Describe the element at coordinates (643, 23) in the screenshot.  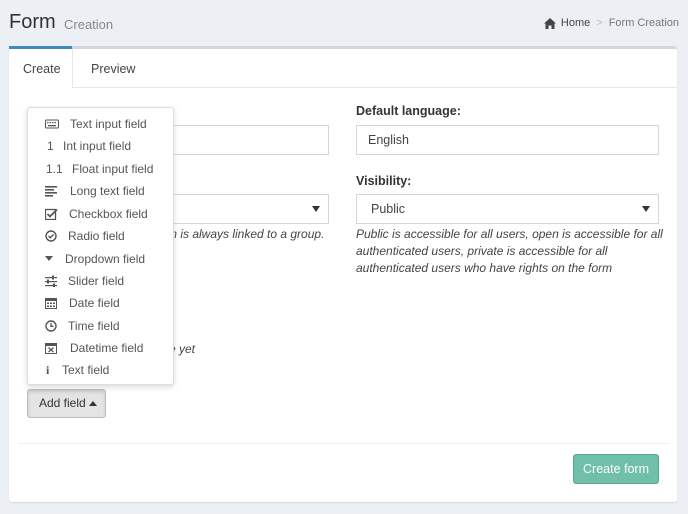
I see `breadcrumb-current: Form Creation` at that location.